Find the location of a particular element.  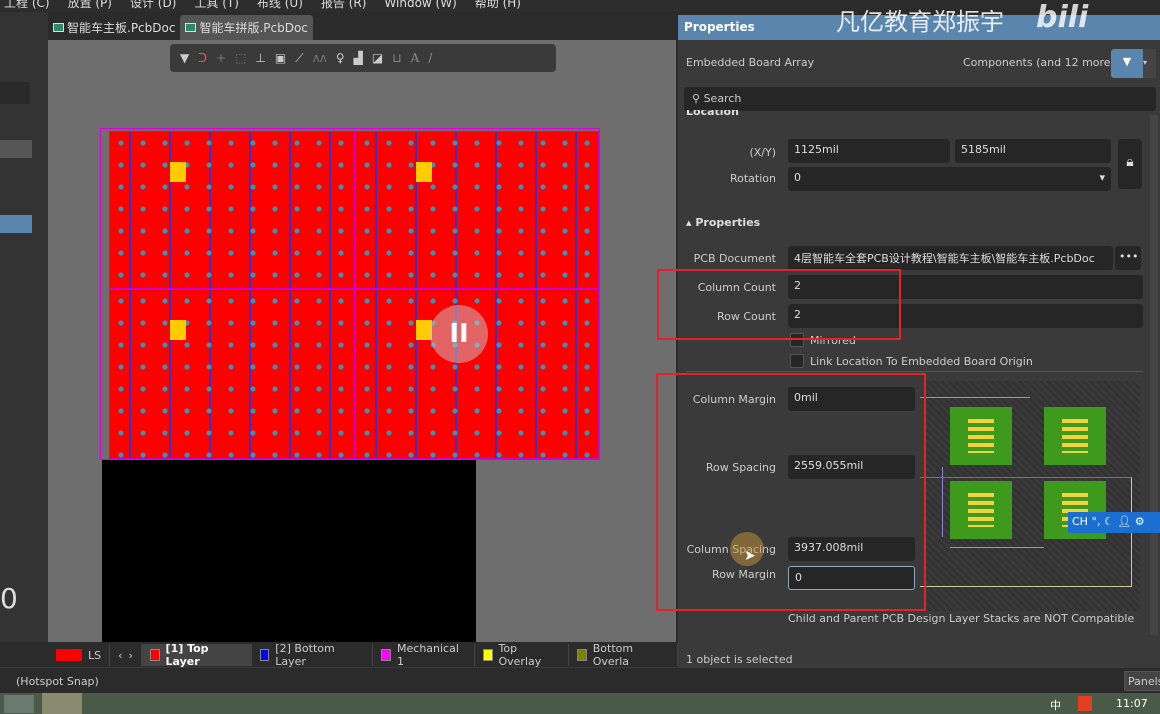

layer-label: Bottom Overla is located at coordinates (613, 655).